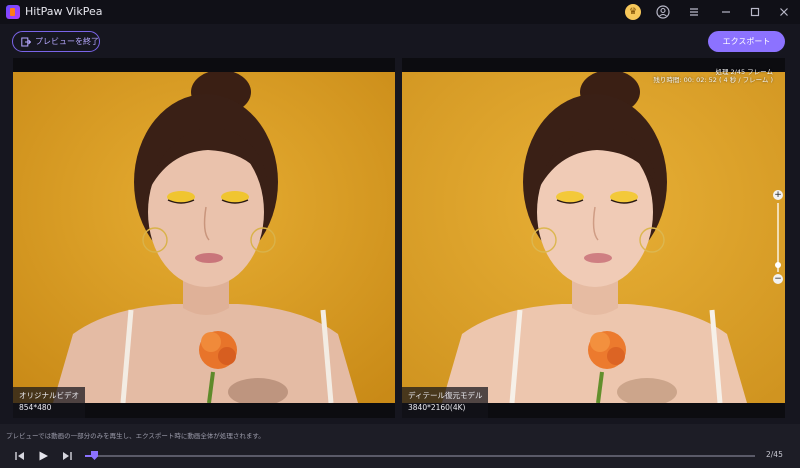 This screenshot has height=468, width=800. I want to click on enhanced-video-label-box: ディテール復元モデル 3840*2160(4K), so click(445, 402).